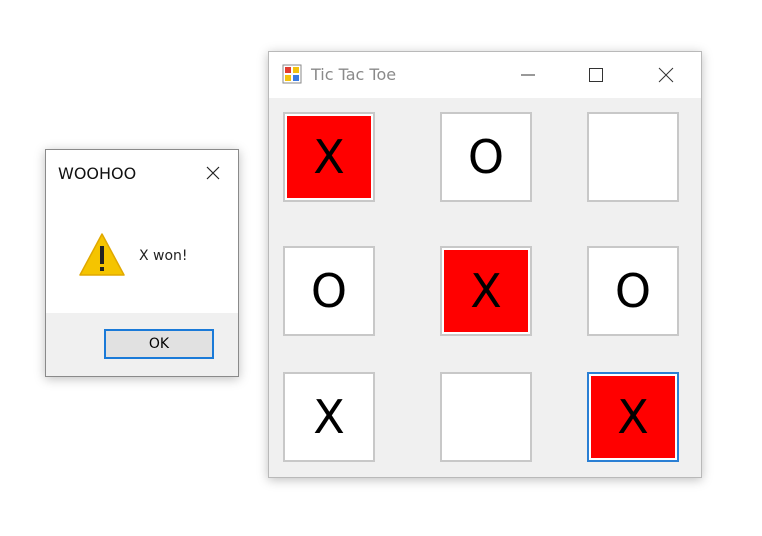  Describe the element at coordinates (329, 157) in the screenshot. I see `board-cell-1: X` at that location.